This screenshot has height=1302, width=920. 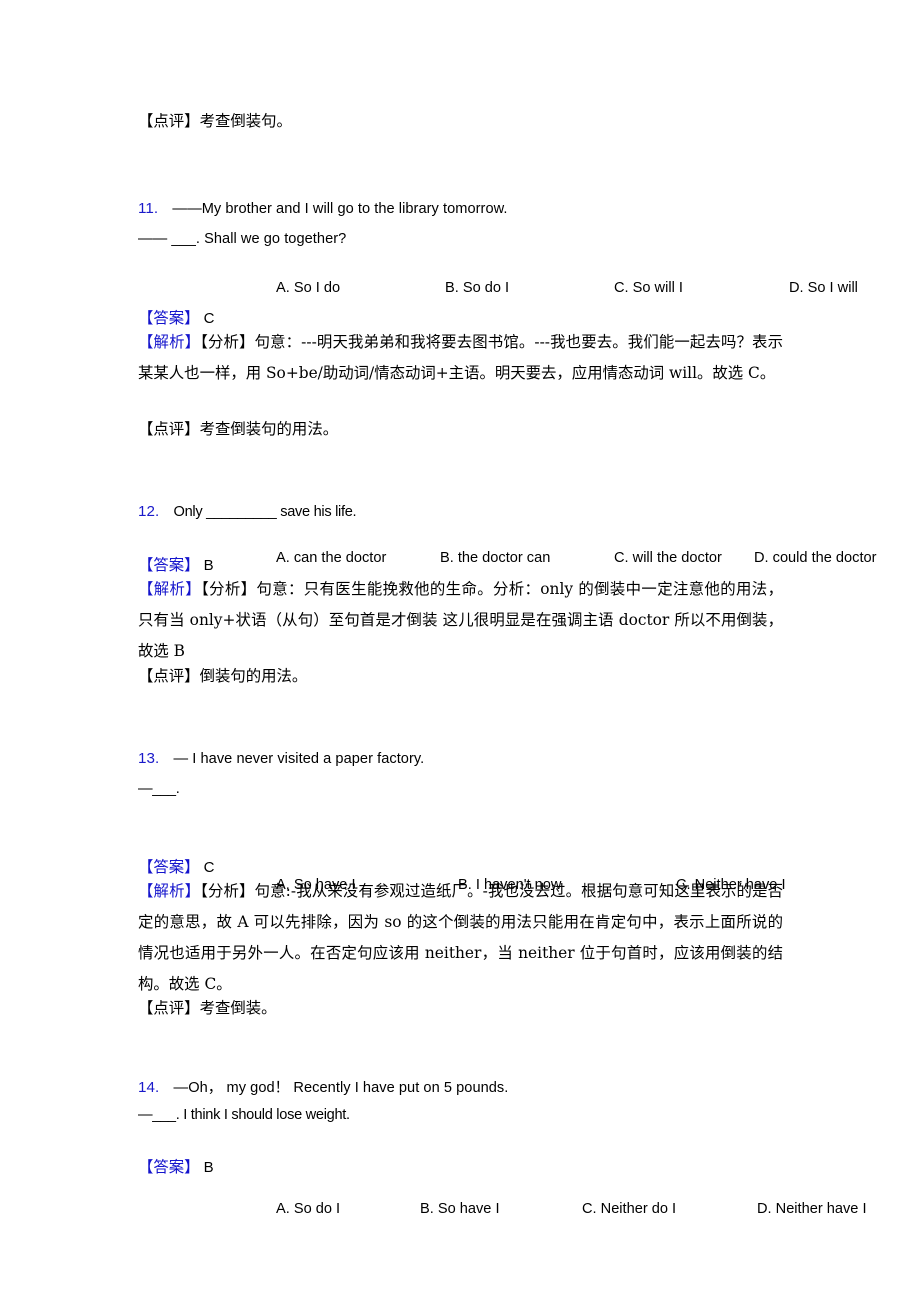 I want to click on question-12-stem: 12. Only _________ save his life., so click(x=247, y=512).